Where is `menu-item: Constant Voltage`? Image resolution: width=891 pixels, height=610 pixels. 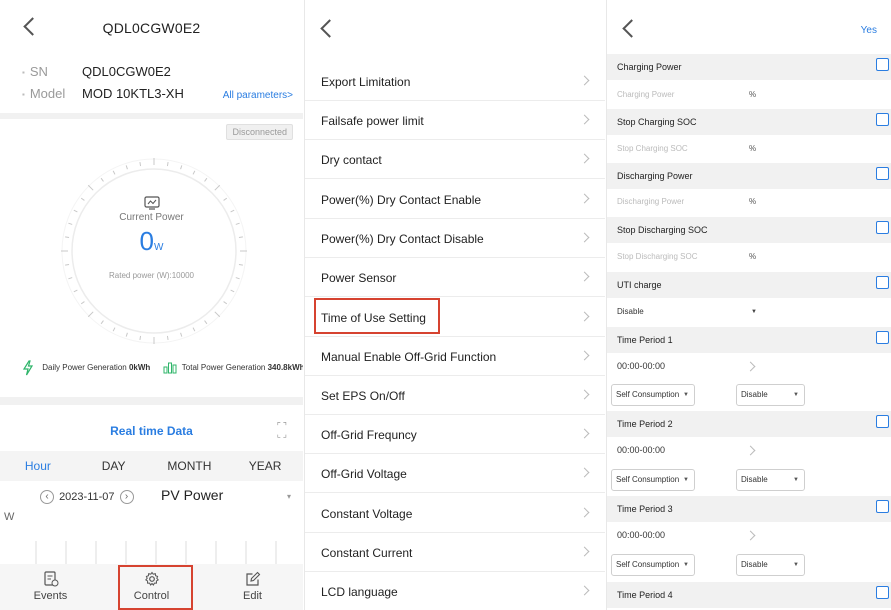
menu-item: Constant Voltage is located at coordinates (455, 513).